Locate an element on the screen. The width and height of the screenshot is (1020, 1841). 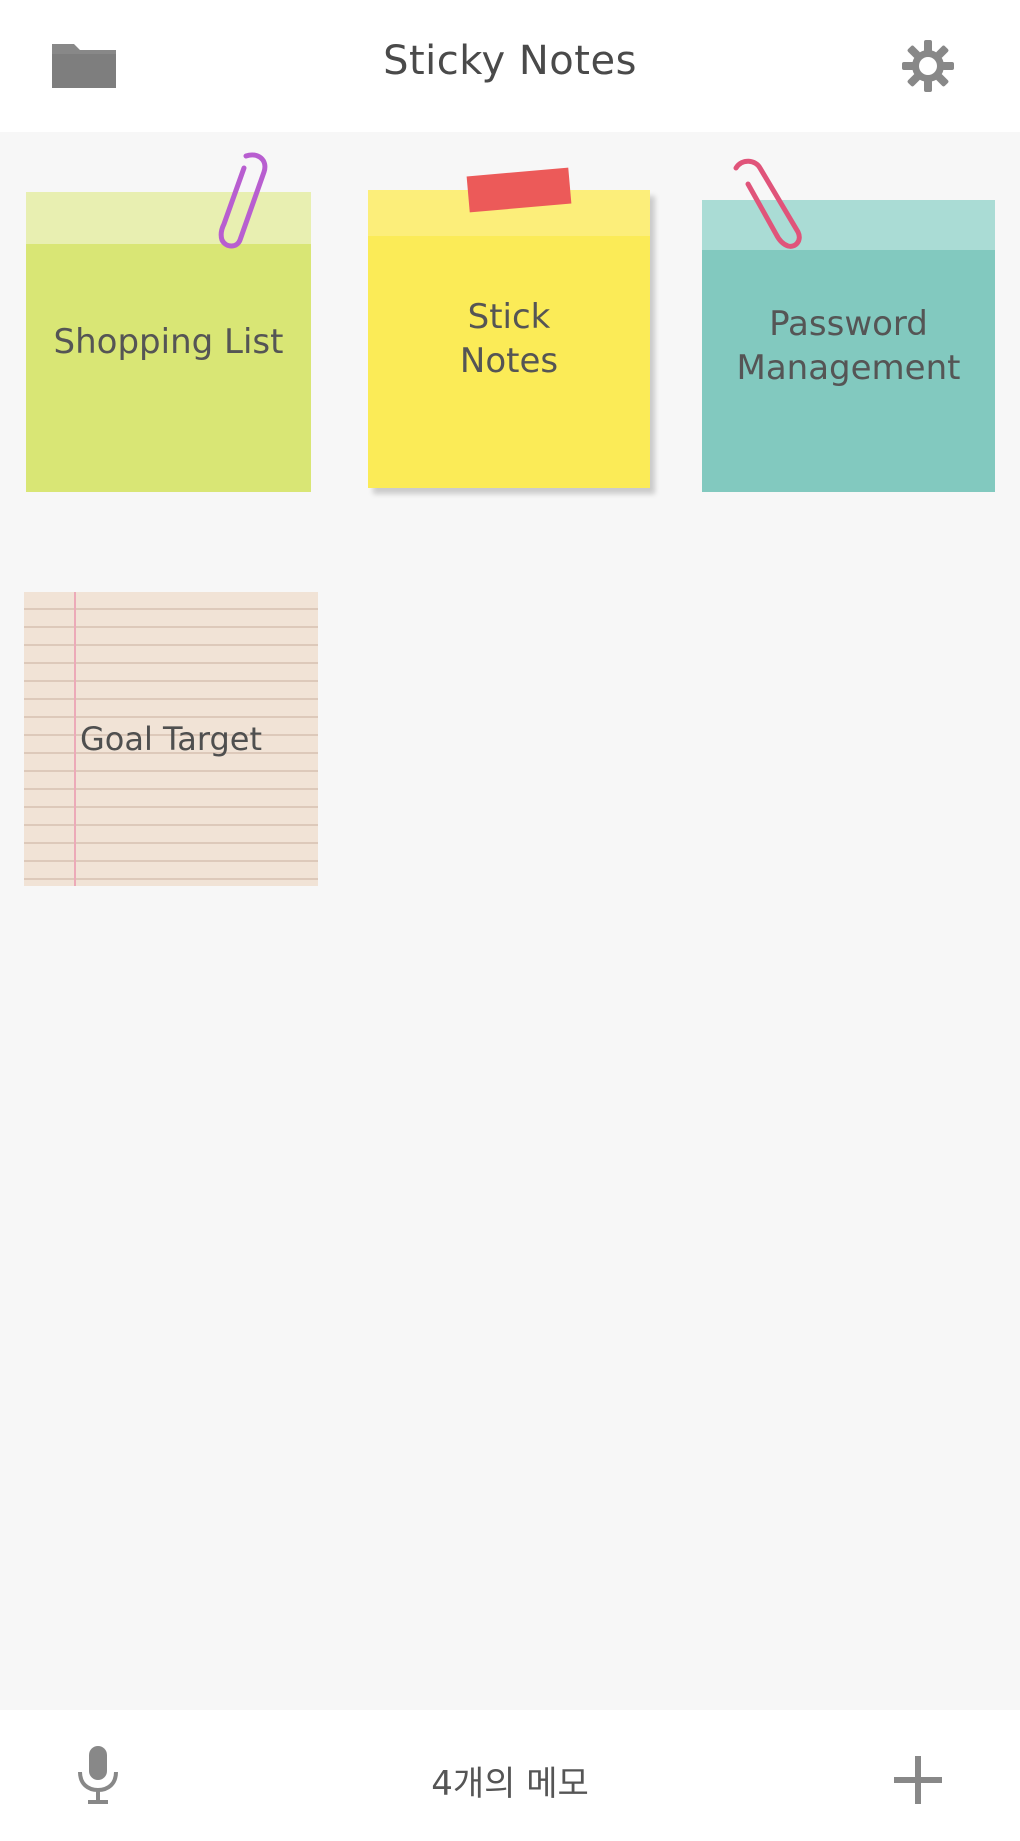
bottom-bar: 4개의 메모 is located at coordinates (510, 1775).